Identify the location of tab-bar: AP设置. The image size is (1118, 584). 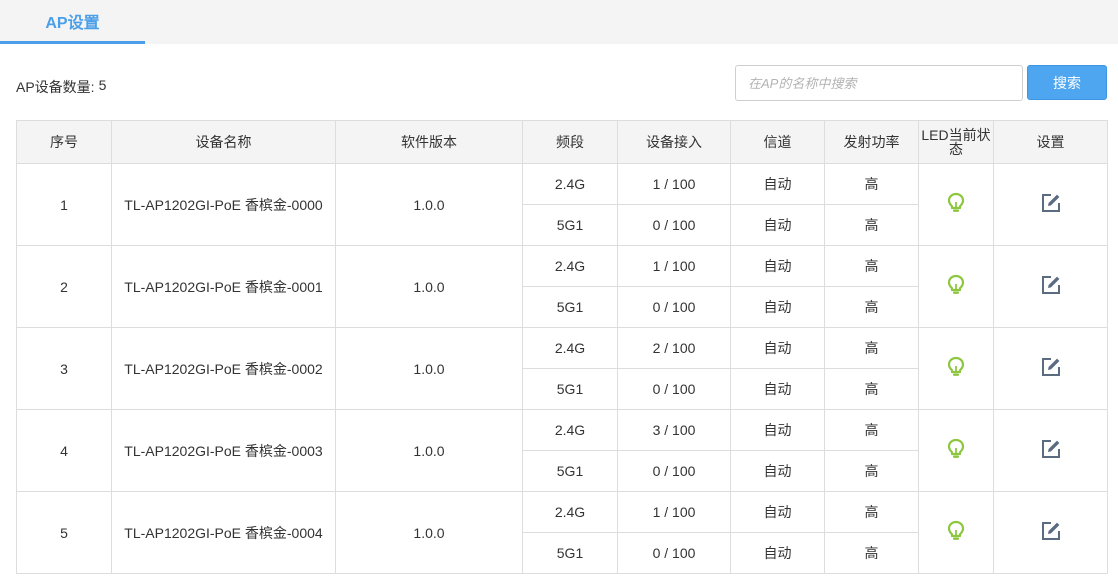
(559, 22).